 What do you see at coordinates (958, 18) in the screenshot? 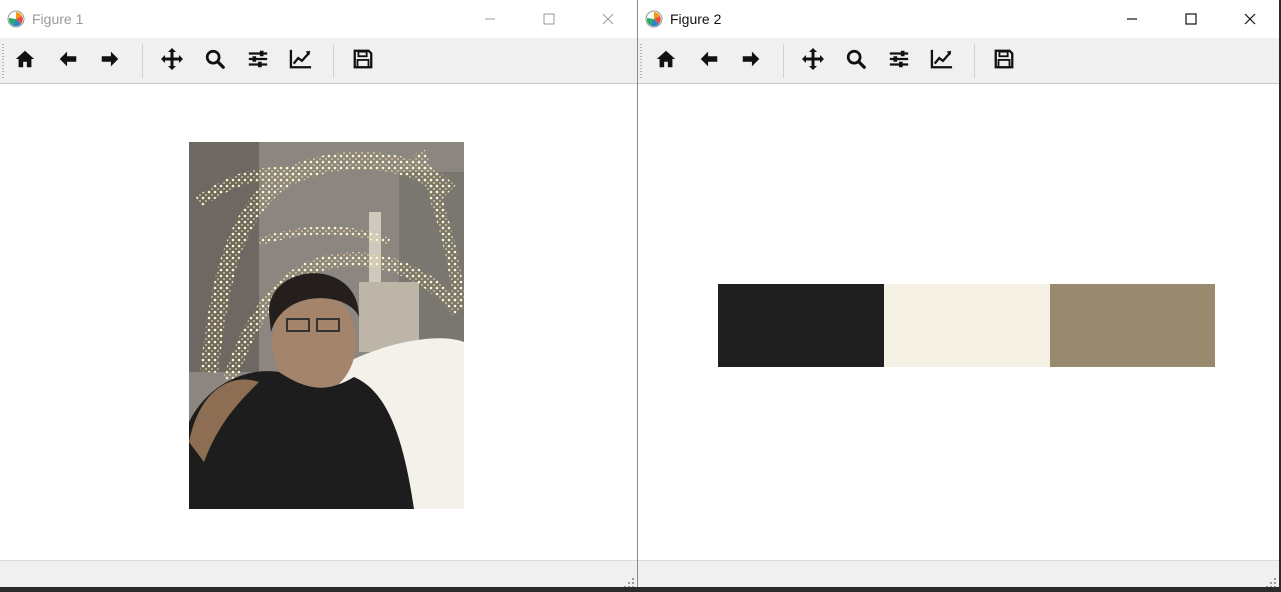
I see `title-bar: Figure 2` at bounding box center [958, 18].